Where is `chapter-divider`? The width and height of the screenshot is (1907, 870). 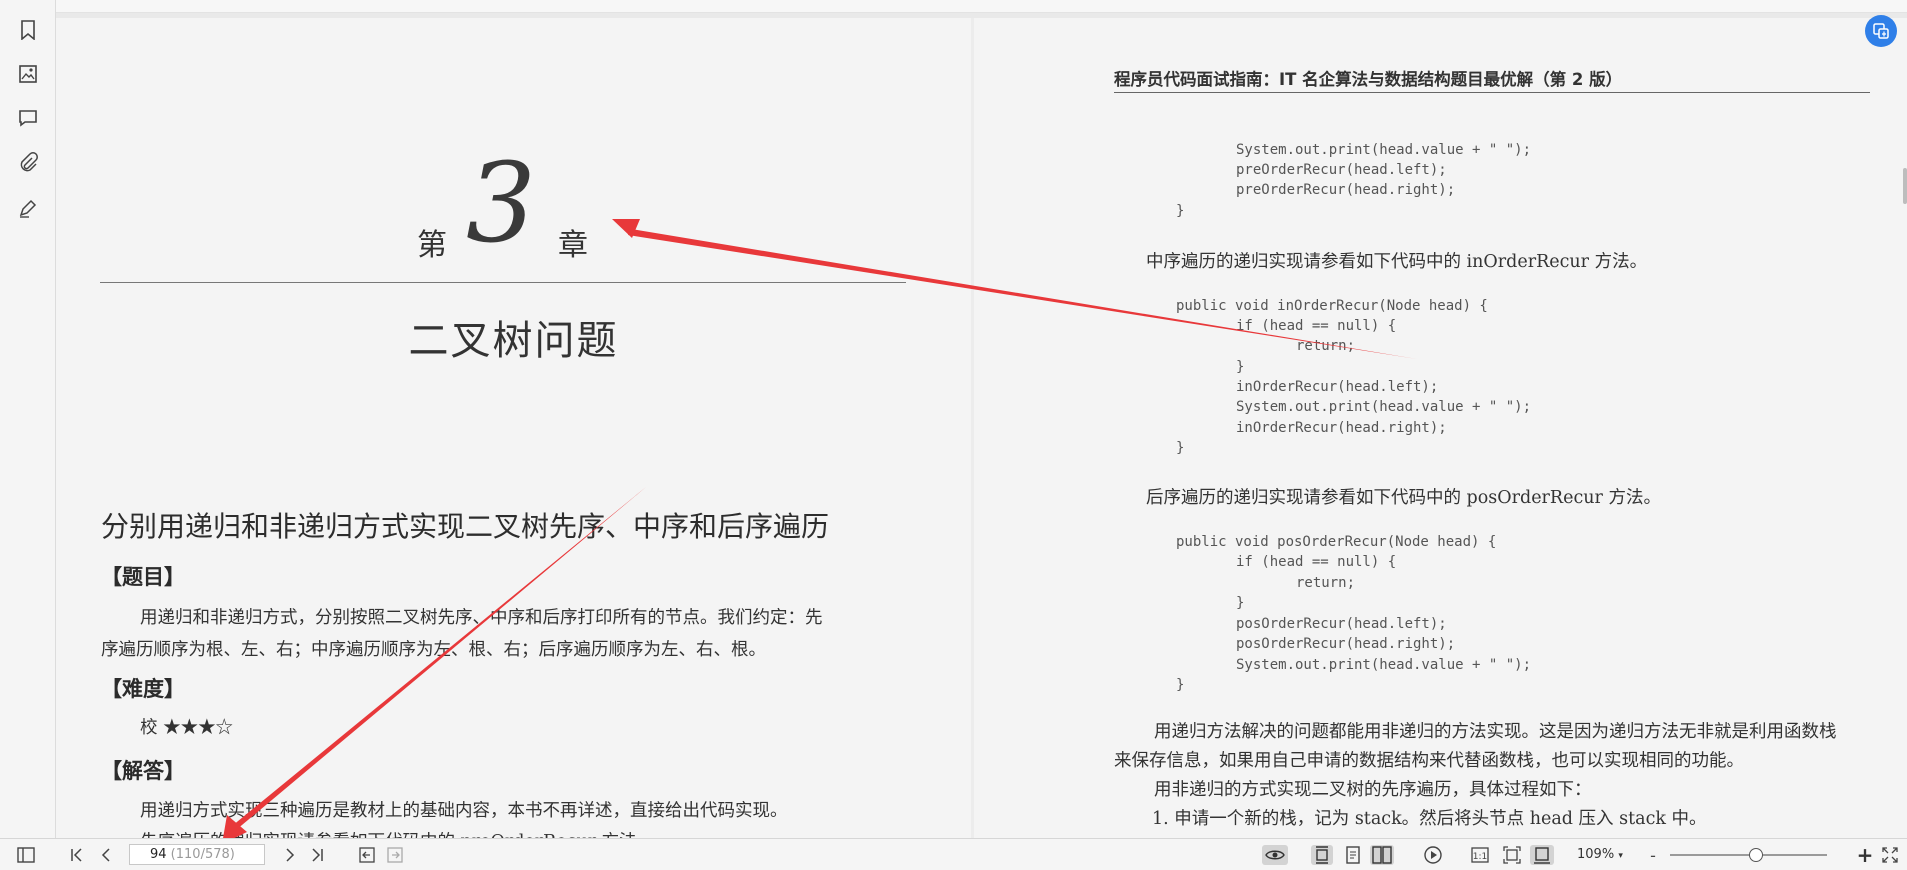 chapter-divider is located at coordinates (503, 282).